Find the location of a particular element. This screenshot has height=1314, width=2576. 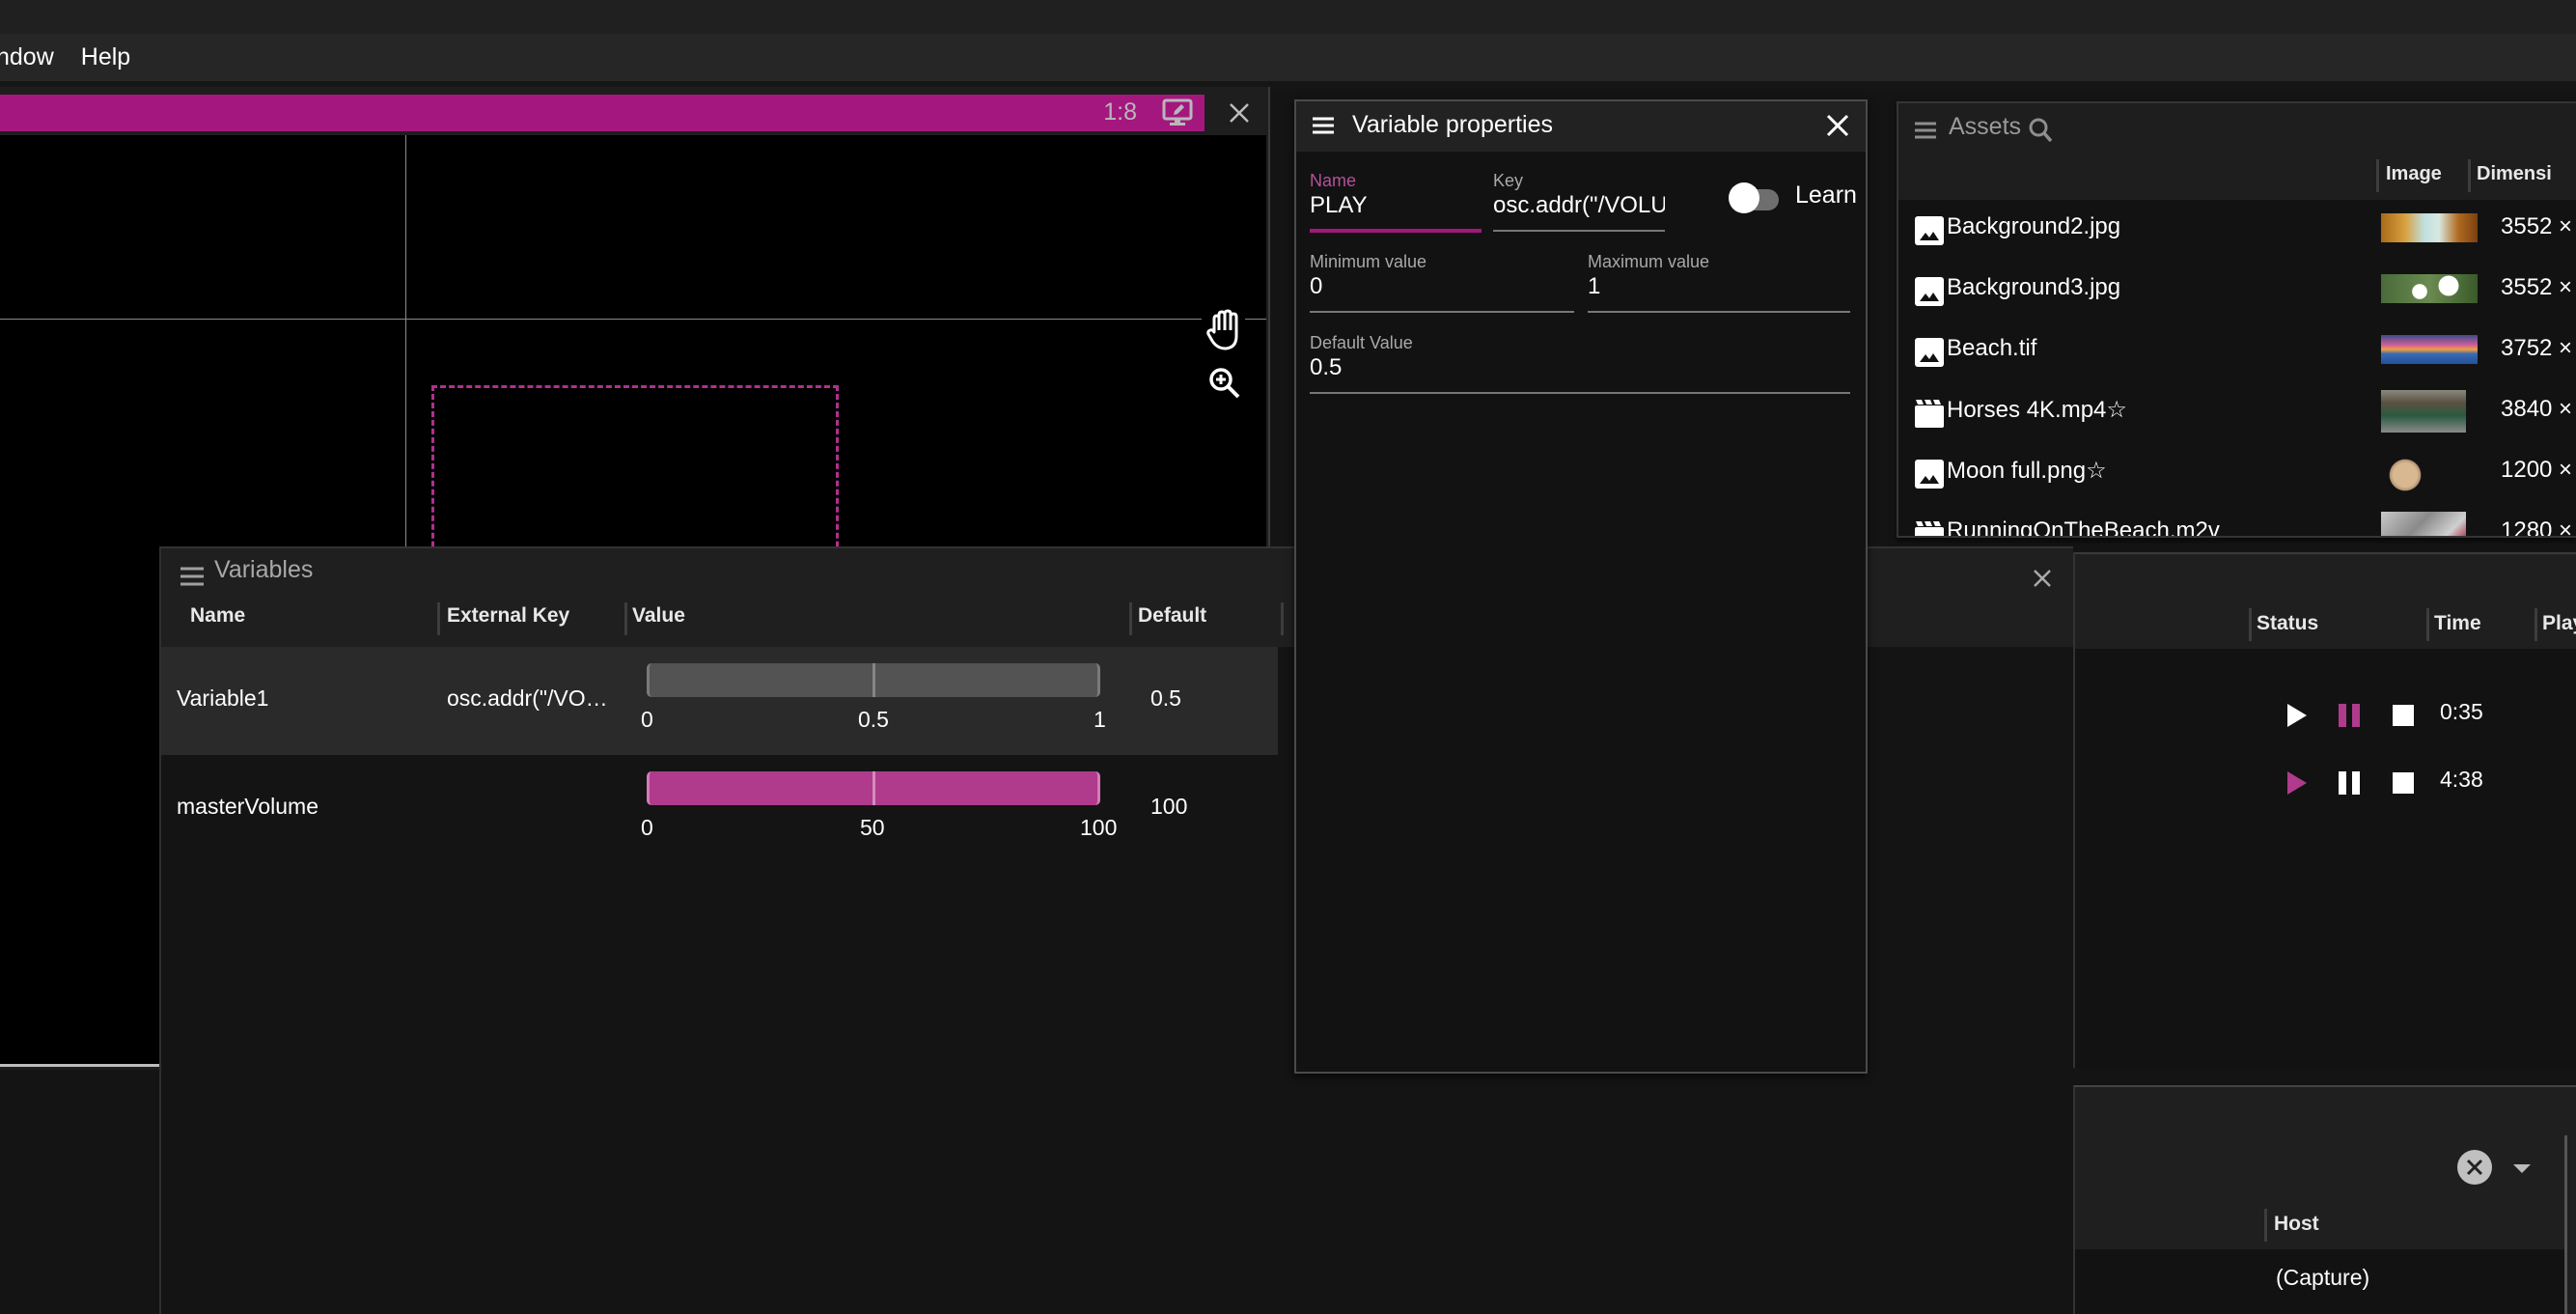

menu-help: Help is located at coordinates (105, 57).